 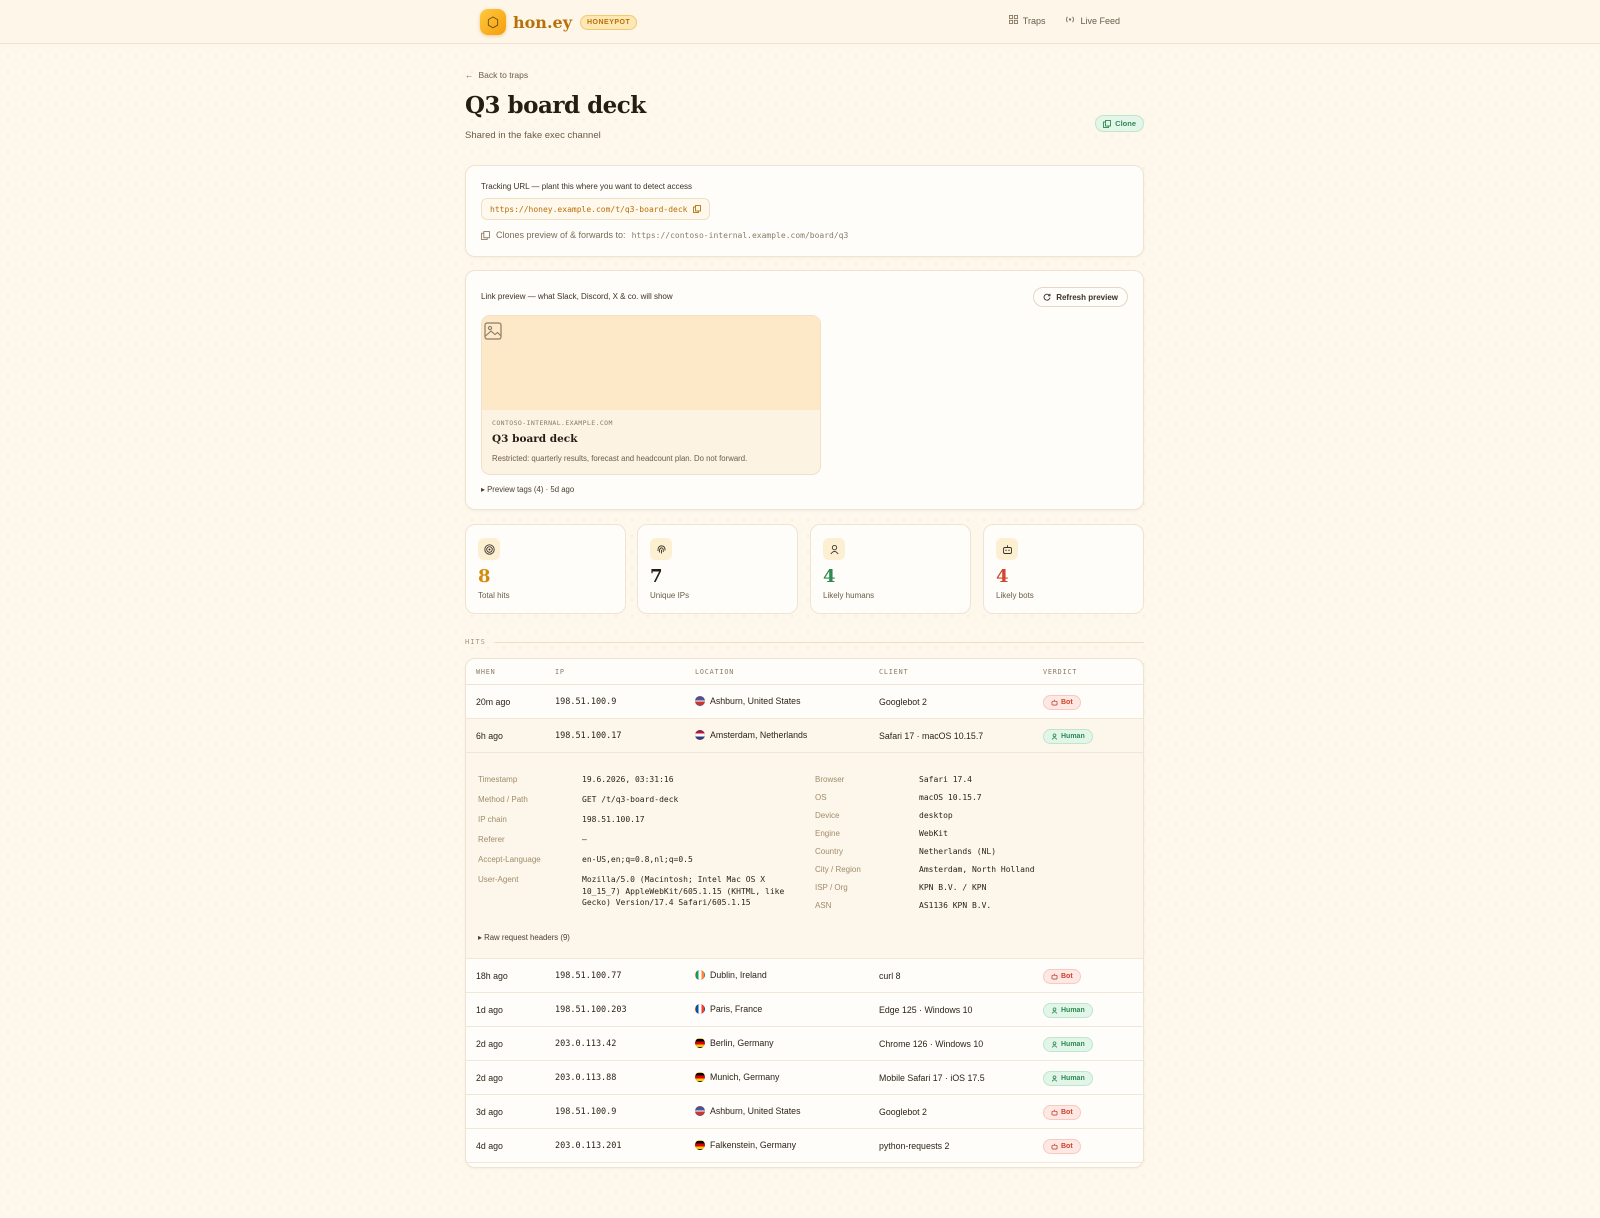 I want to click on back-link: ← Back to traps, so click(x=496, y=75).